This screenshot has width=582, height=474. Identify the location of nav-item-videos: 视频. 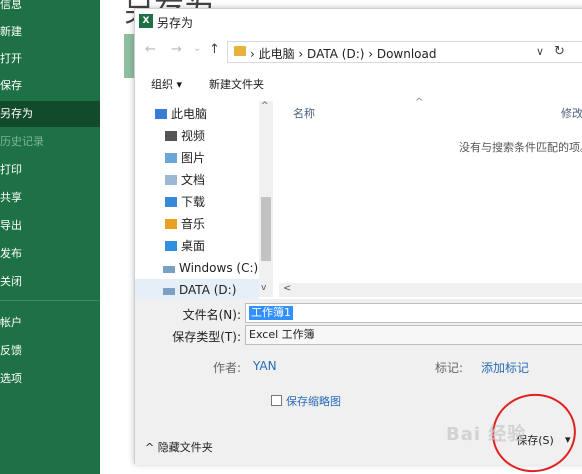
(185, 136).